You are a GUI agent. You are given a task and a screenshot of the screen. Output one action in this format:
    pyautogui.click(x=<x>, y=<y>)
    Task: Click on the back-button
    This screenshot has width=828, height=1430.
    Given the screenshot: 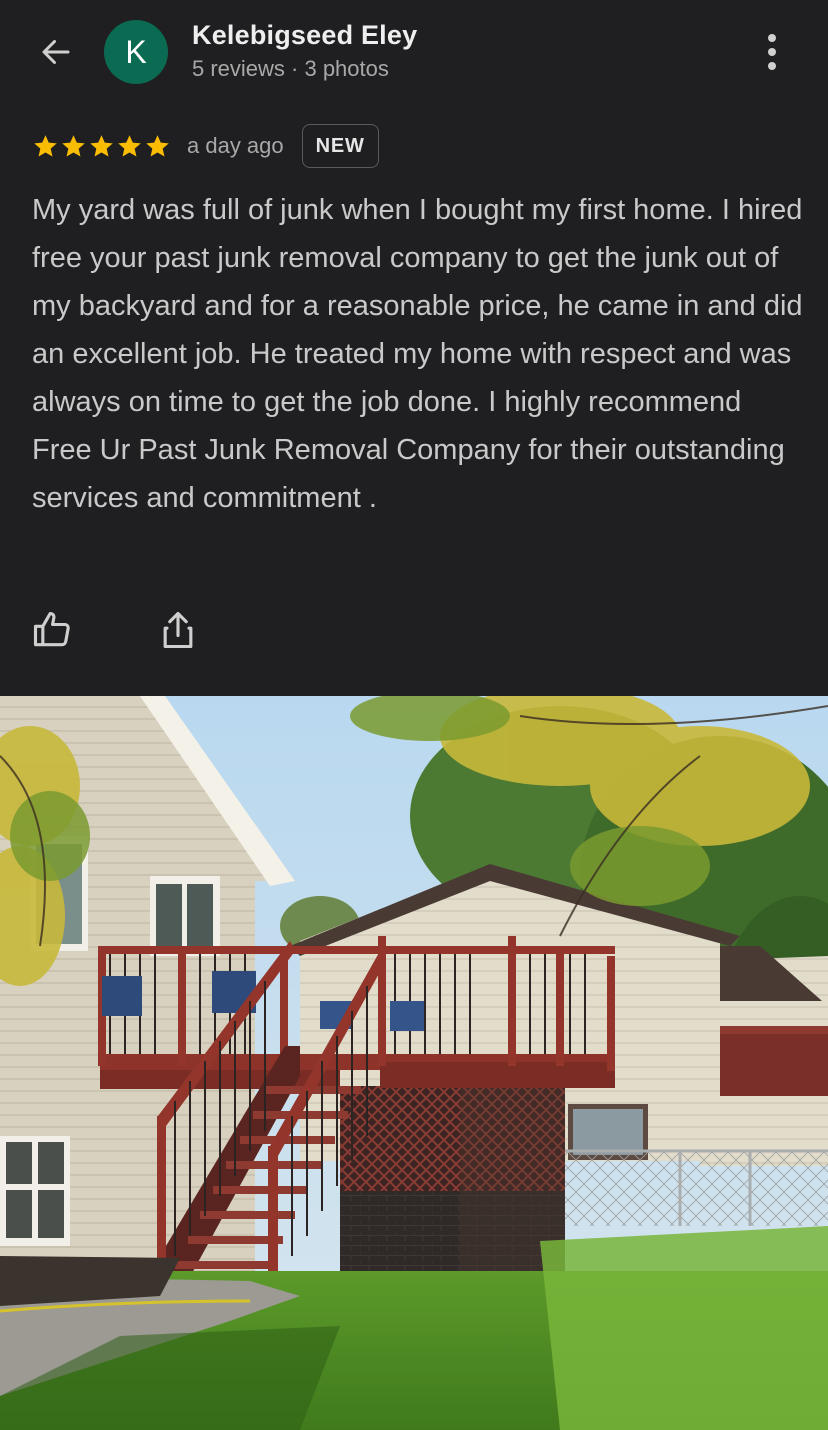 What is the action you would take?
    pyautogui.click(x=56, y=52)
    